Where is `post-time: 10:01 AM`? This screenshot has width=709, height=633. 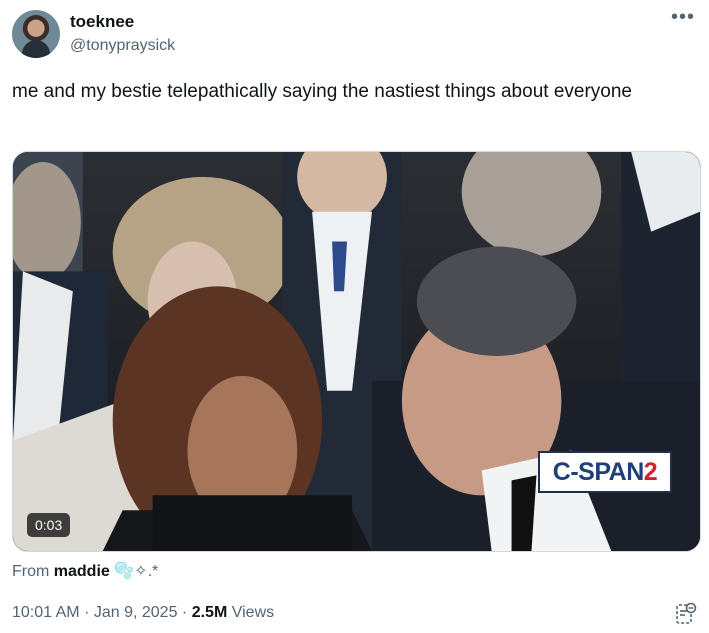 post-time: 10:01 AM is located at coordinates (46, 612).